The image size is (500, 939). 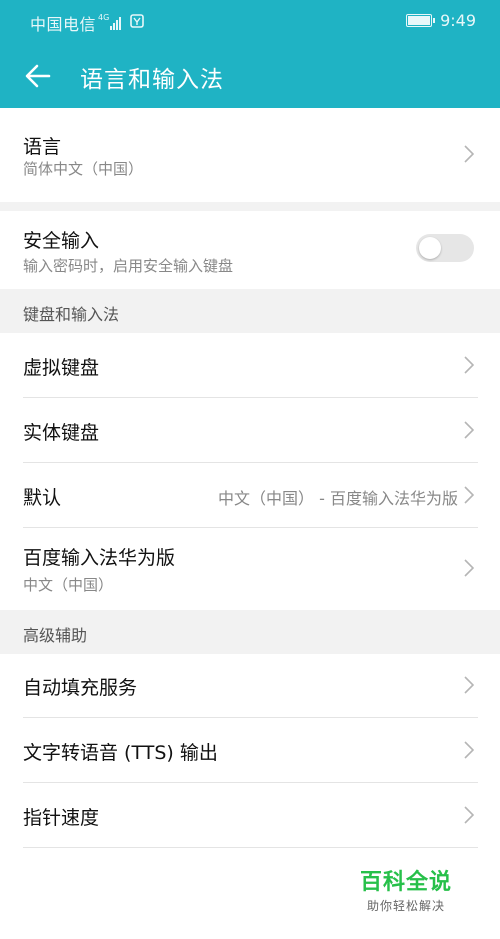 I want to click on row-title: 默认, so click(x=42, y=498).